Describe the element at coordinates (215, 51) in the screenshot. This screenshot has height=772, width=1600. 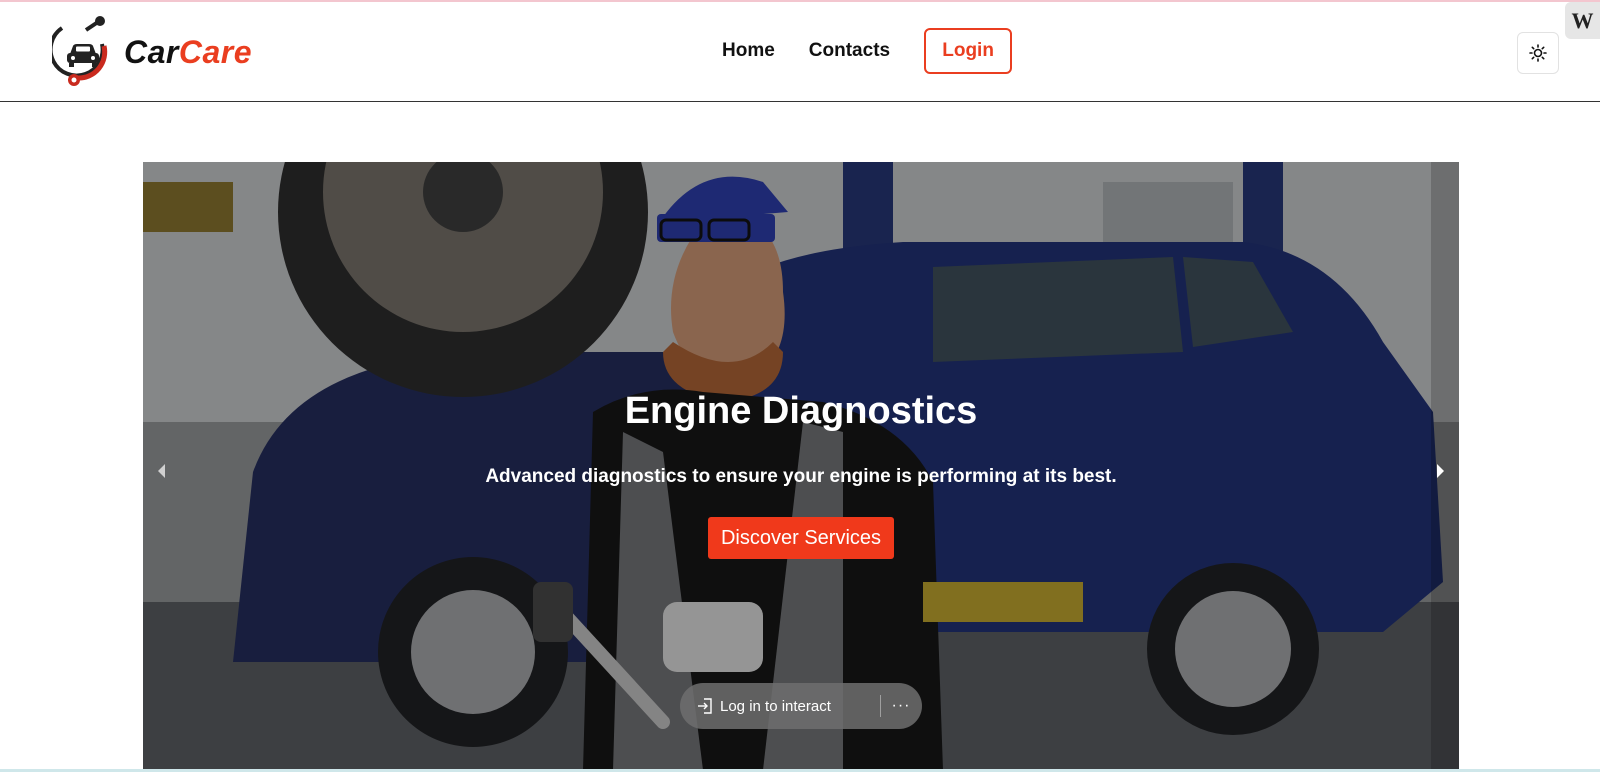
I see `brand-part-care: Care` at that location.